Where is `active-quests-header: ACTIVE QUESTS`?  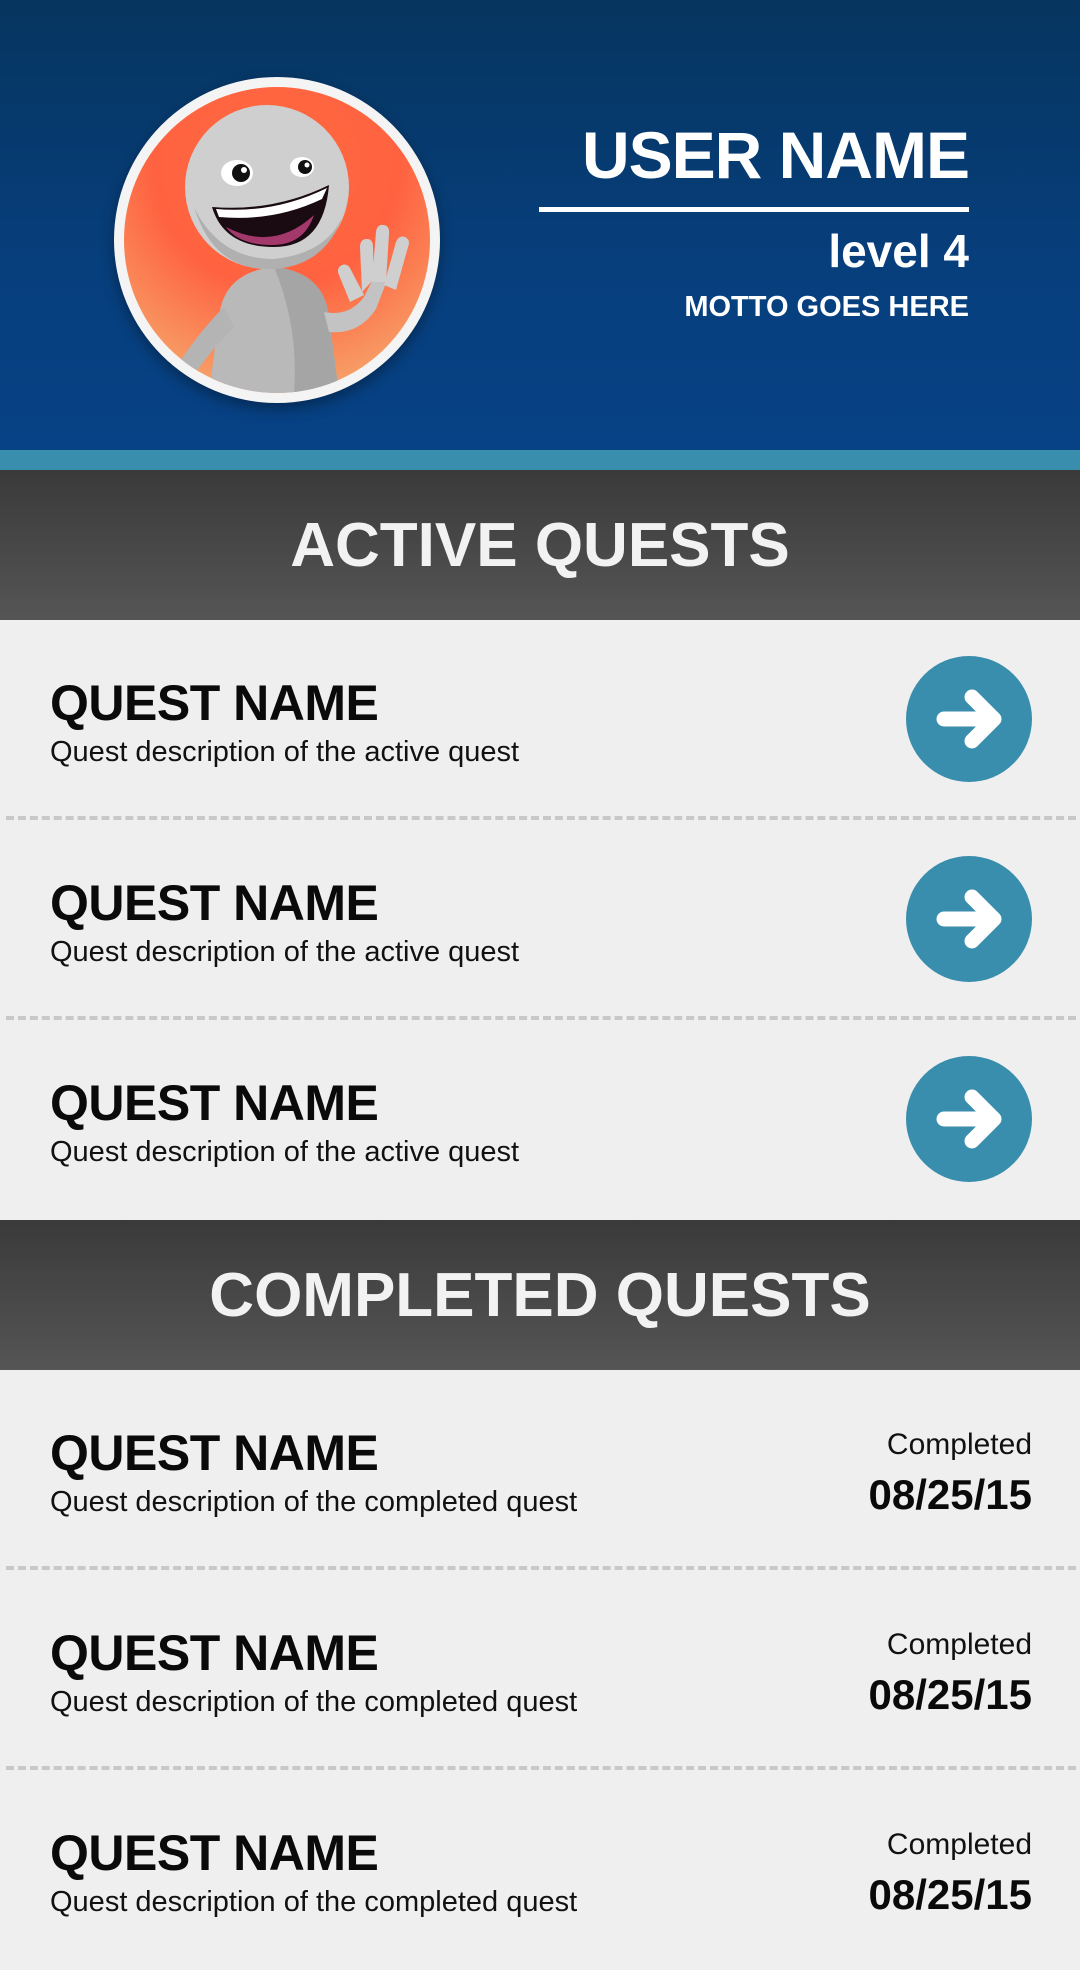
active-quests-header: ACTIVE QUESTS is located at coordinates (540, 545).